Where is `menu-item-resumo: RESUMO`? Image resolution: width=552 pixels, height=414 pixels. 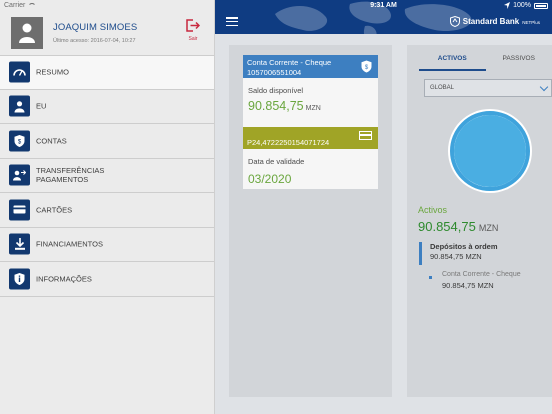
menu-item-resumo: RESUMO is located at coordinates (107, 72).